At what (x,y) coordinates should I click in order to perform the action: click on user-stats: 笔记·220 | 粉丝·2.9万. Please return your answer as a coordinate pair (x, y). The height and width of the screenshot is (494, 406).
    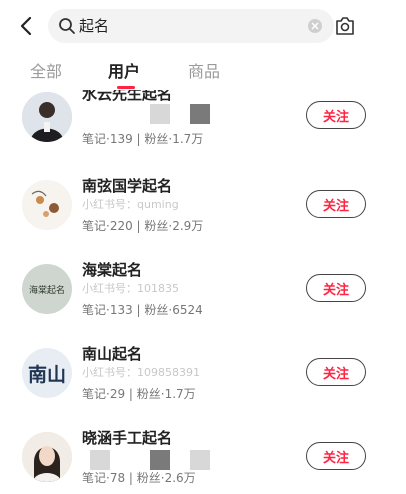
    Looking at the image, I should click on (143, 226).